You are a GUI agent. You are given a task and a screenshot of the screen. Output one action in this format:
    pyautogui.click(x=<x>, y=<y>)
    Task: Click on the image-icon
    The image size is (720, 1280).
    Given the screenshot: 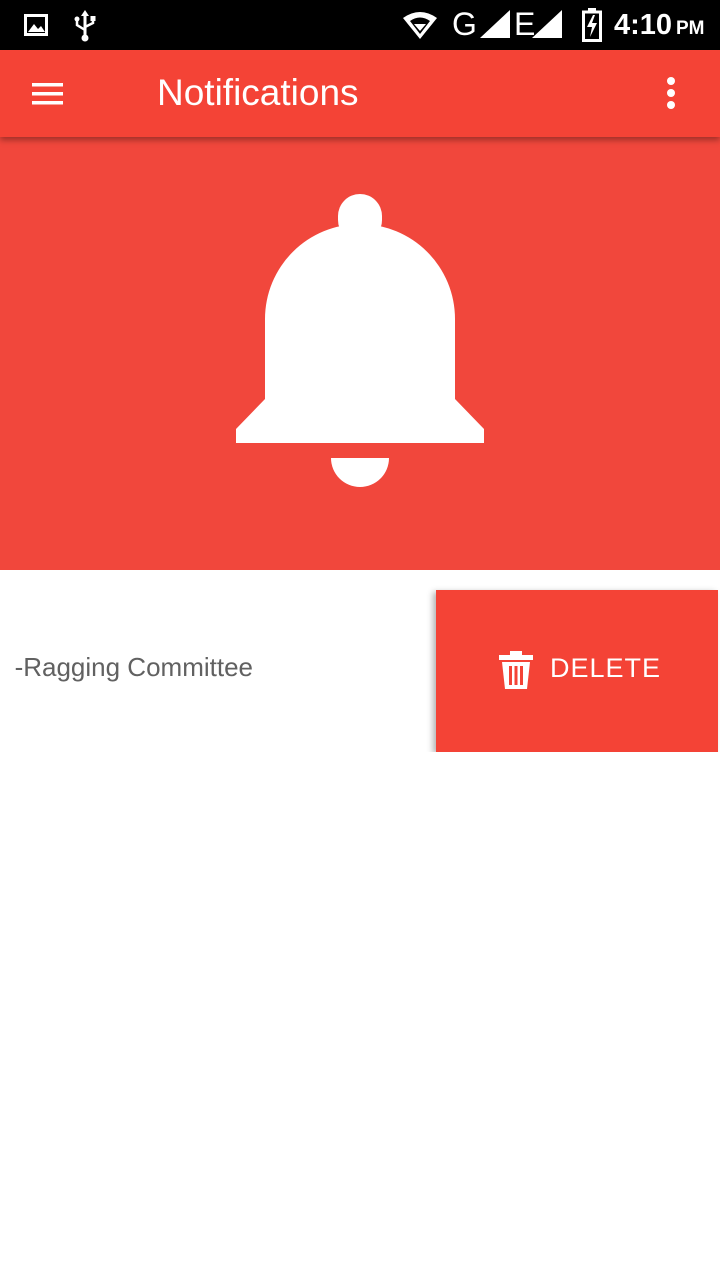 What is the action you would take?
    pyautogui.click(x=36, y=25)
    